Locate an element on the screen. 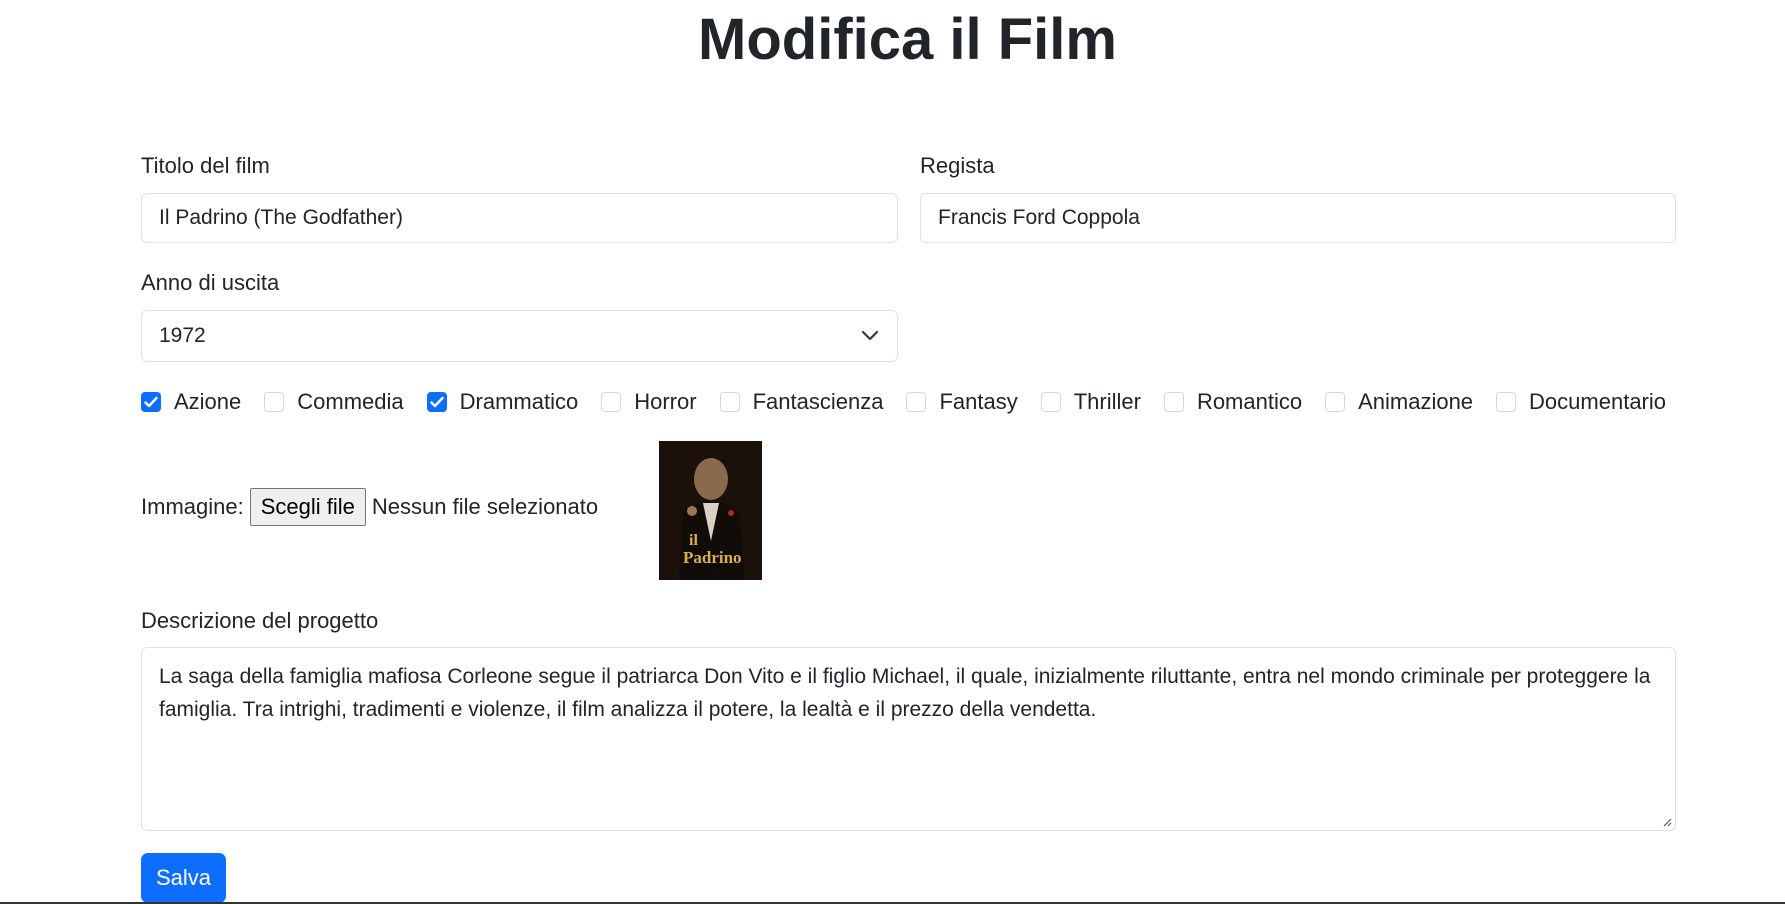  director-label: Regista is located at coordinates (957, 165).